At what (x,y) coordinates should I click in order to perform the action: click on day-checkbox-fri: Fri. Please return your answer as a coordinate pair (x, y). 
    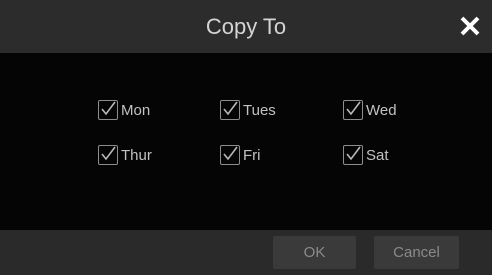
    Looking at the image, I should click on (240, 155).